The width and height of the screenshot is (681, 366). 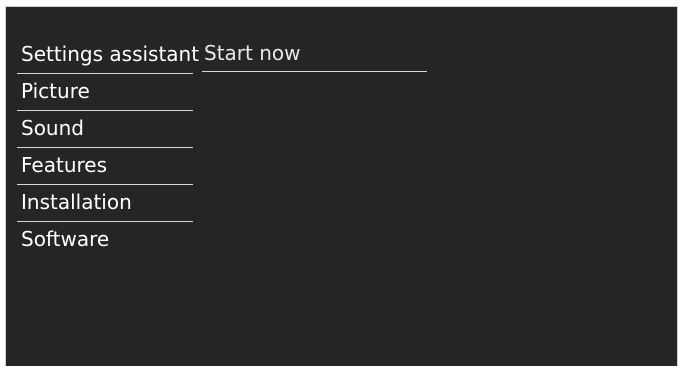 What do you see at coordinates (105, 203) in the screenshot?
I see `menu-item-installation: Installation` at bounding box center [105, 203].